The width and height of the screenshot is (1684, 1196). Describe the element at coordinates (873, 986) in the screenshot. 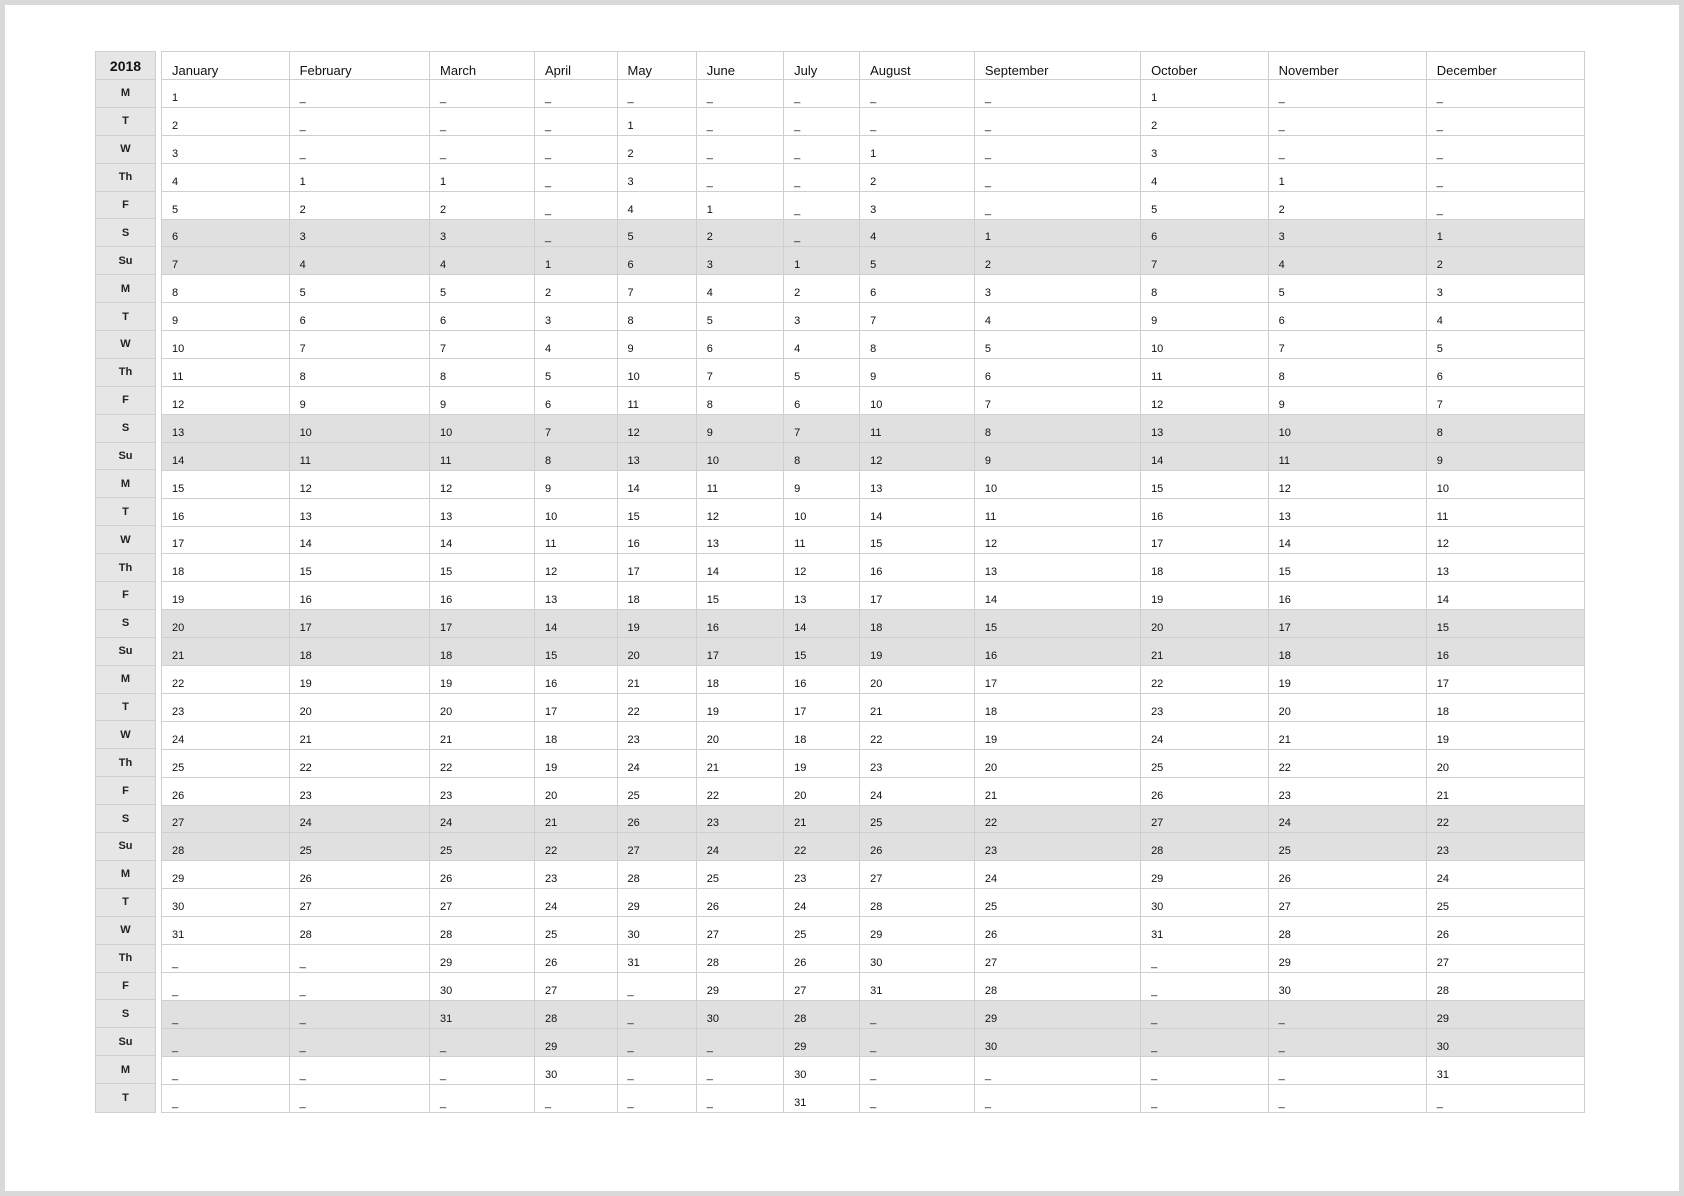

I see `week-day-row: _ _ 30 27 _ 29 27 31 28 _ 30 28` at that location.